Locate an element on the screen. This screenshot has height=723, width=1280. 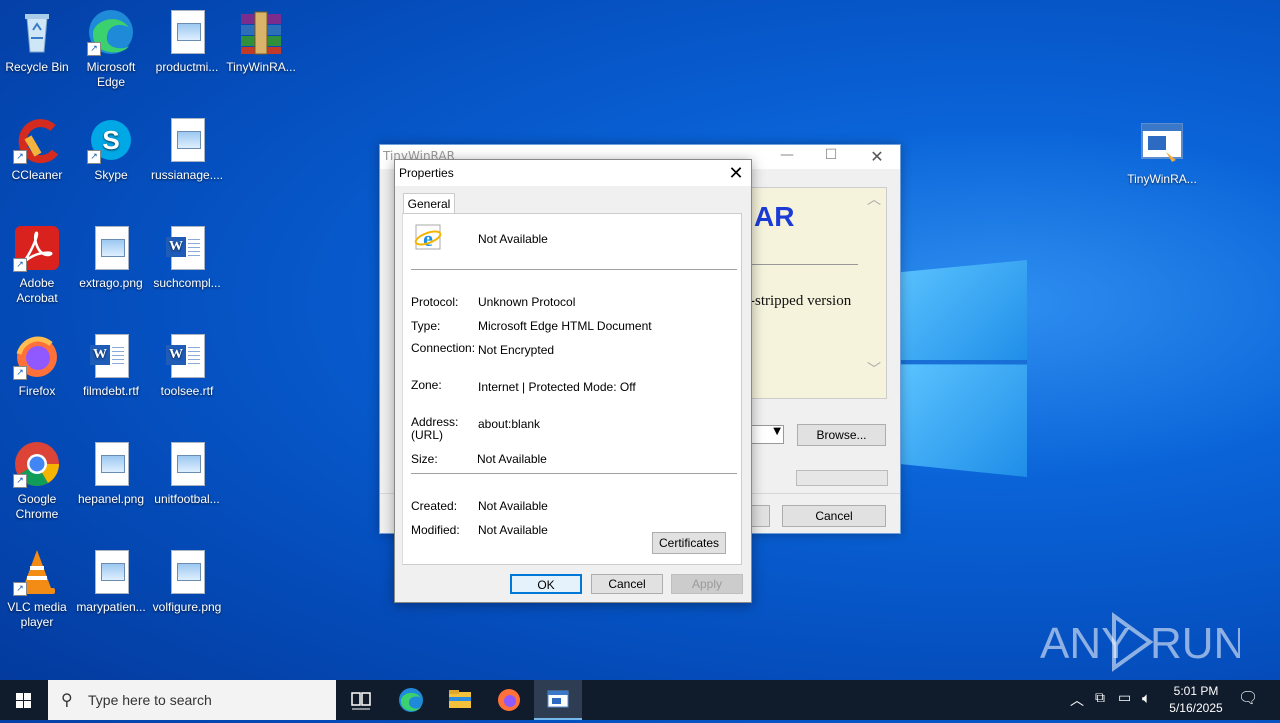
folder-icon is located at coordinates (460, 699).